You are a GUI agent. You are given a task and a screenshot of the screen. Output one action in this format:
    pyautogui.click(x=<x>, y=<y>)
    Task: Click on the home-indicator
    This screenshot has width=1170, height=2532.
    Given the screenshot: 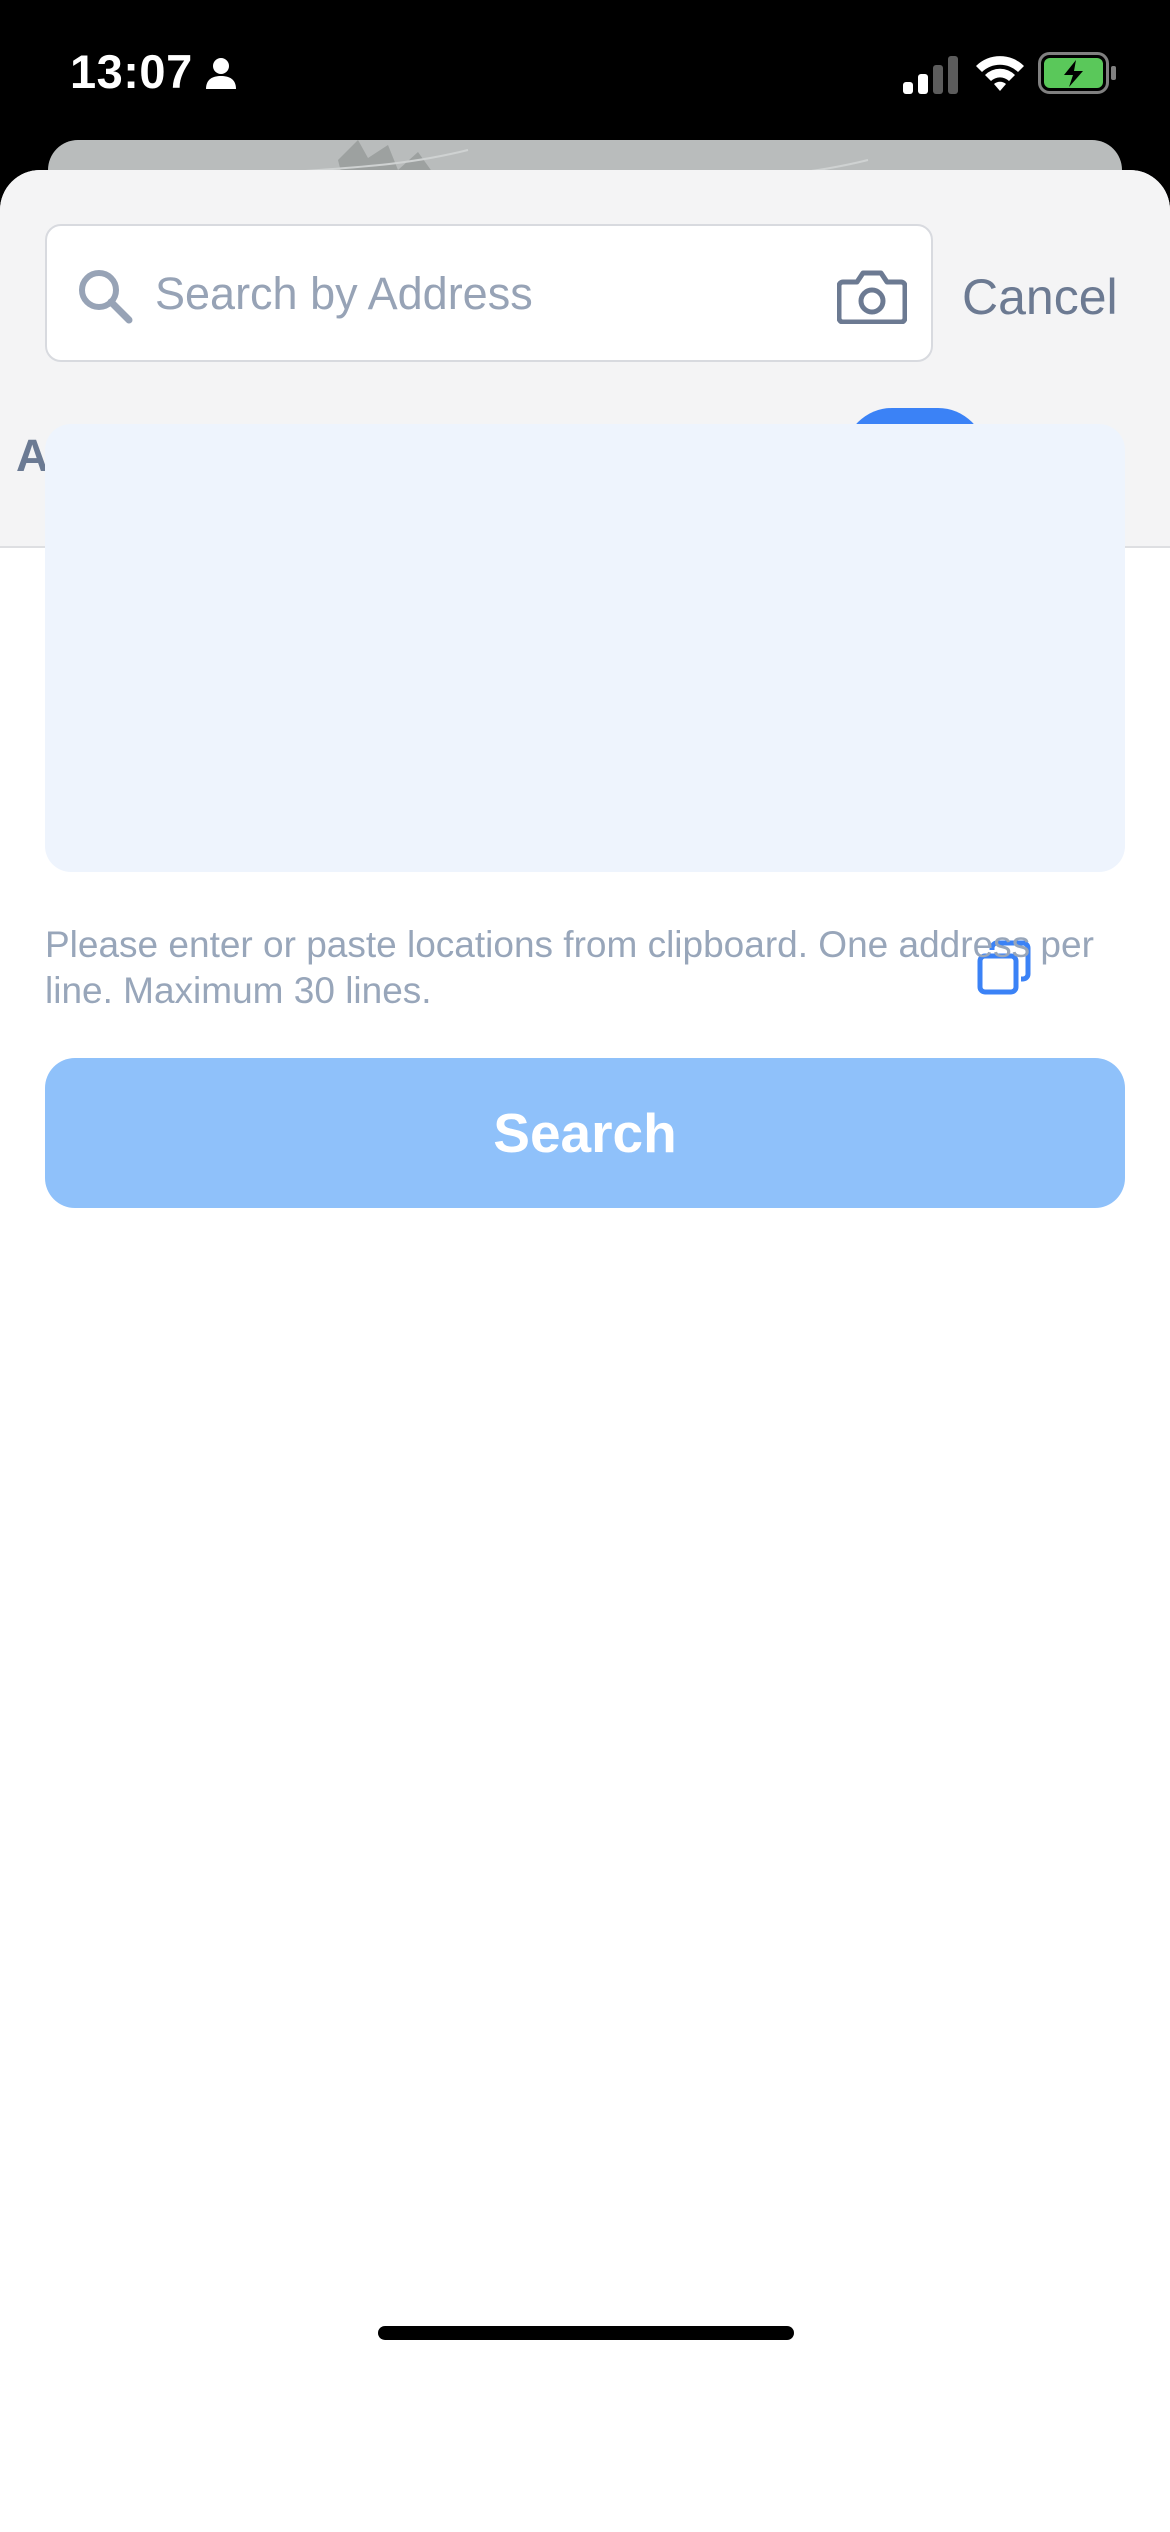 What is the action you would take?
    pyautogui.click(x=586, y=2333)
    